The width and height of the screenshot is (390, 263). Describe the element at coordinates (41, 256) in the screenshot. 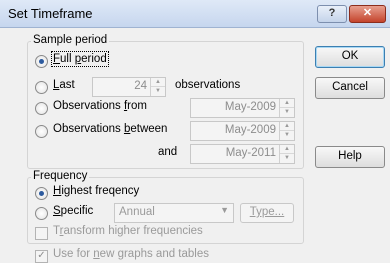

I see `use-for-new-checkbox: ✓` at that location.